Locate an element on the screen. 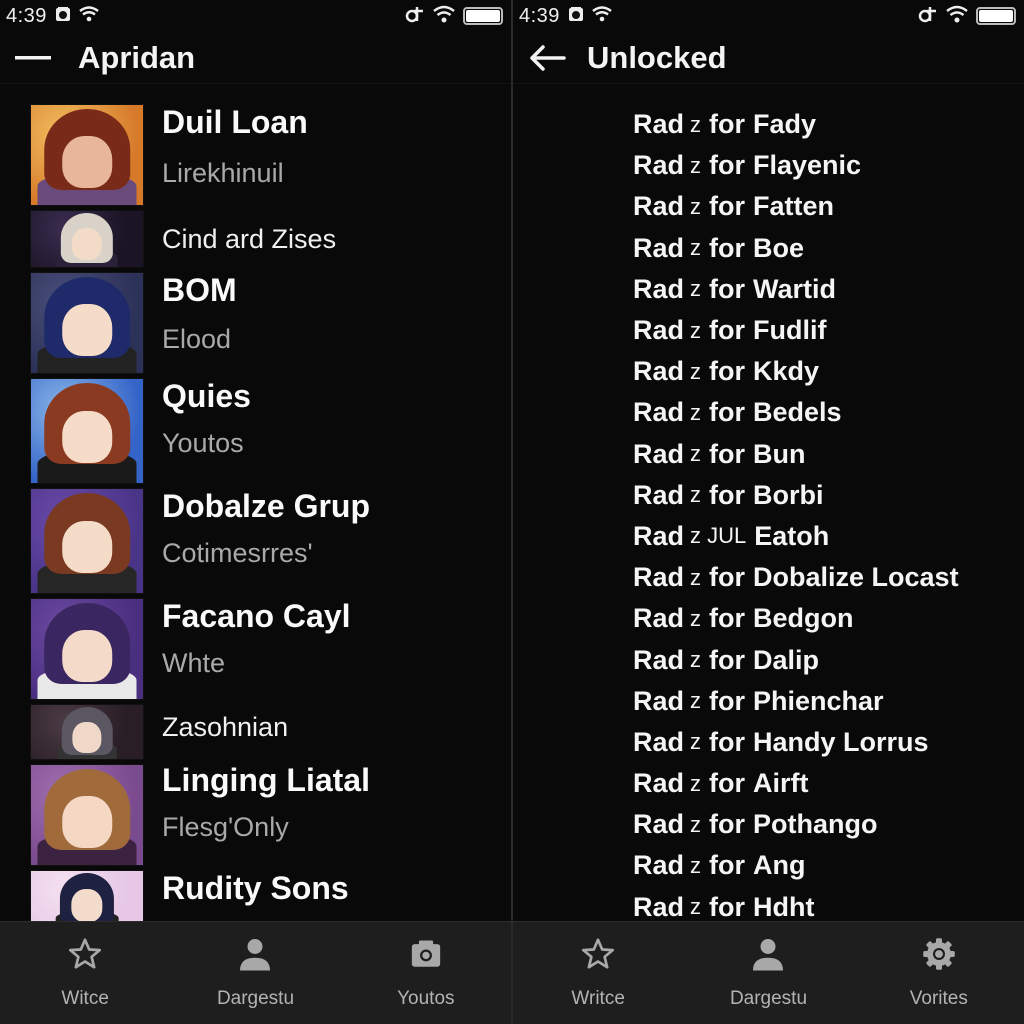 This screenshot has width=1024, height=1024. bottom-nav: Witce Dargestu Youtos is located at coordinates (255, 972).